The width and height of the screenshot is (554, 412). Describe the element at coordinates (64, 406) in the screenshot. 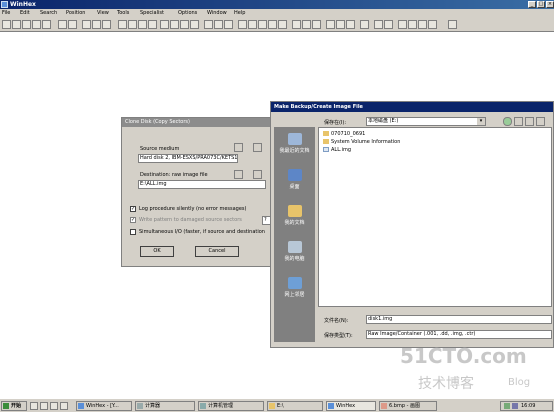

I see `quicklaunch-explorer-icon` at that location.